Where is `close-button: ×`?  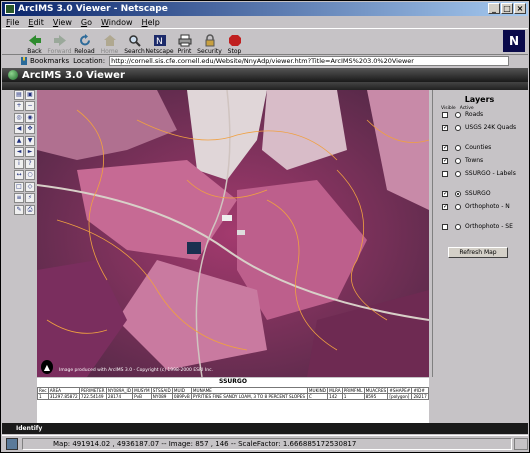
close-button: × is located at coordinates (520, 8).